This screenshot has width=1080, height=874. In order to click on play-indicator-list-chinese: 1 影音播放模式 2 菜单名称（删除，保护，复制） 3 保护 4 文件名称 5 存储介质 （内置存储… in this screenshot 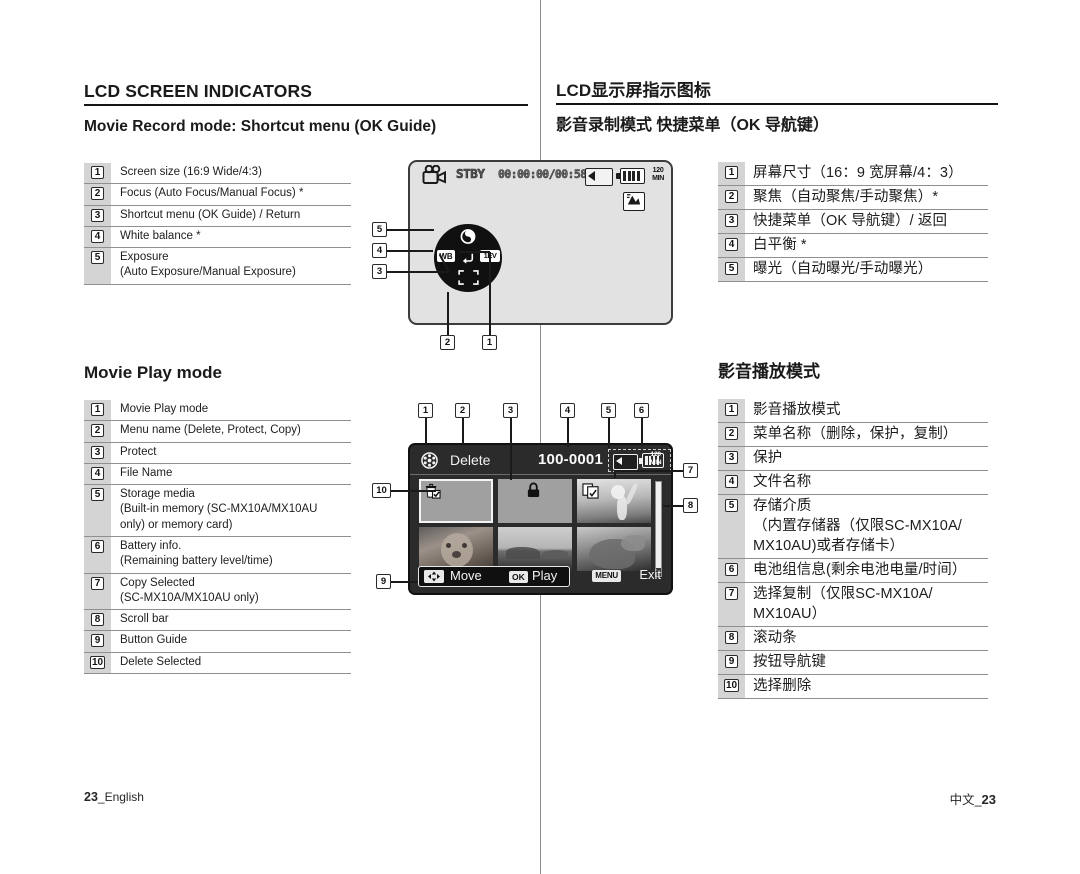, I will do `click(853, 549)`.